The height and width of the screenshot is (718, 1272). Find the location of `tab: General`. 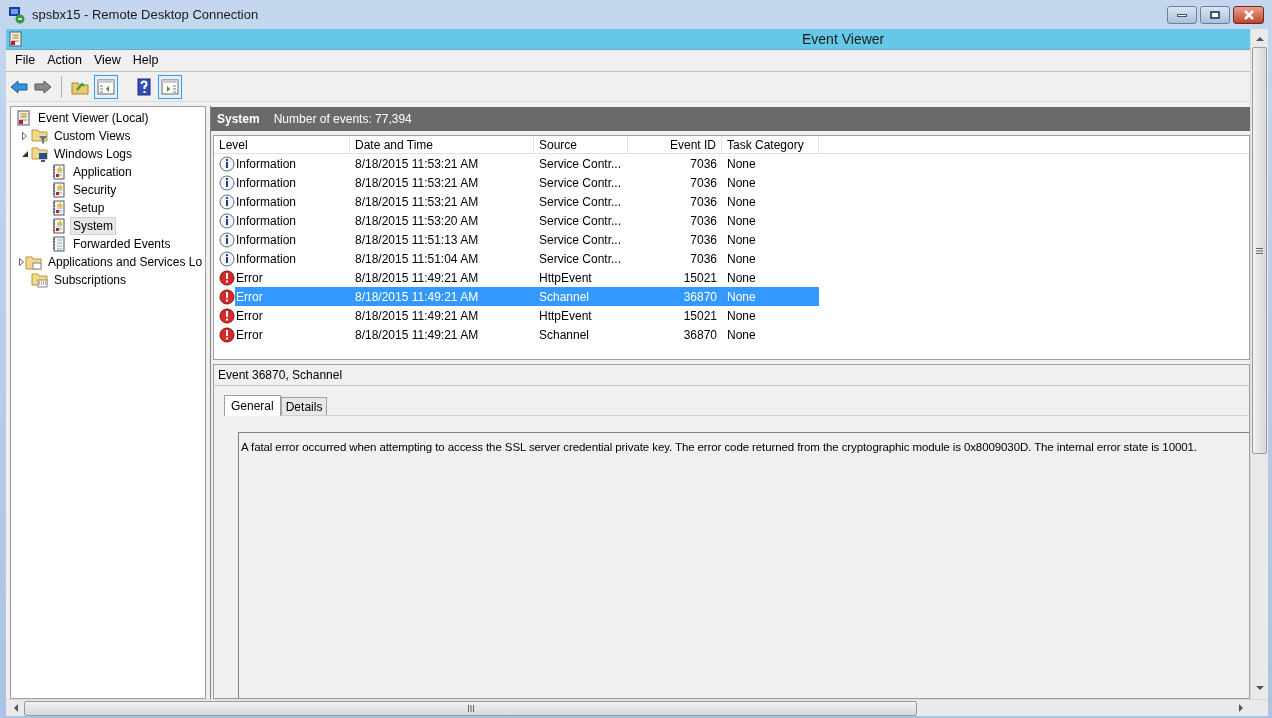

tab: General is located at coordinates (252, 405).